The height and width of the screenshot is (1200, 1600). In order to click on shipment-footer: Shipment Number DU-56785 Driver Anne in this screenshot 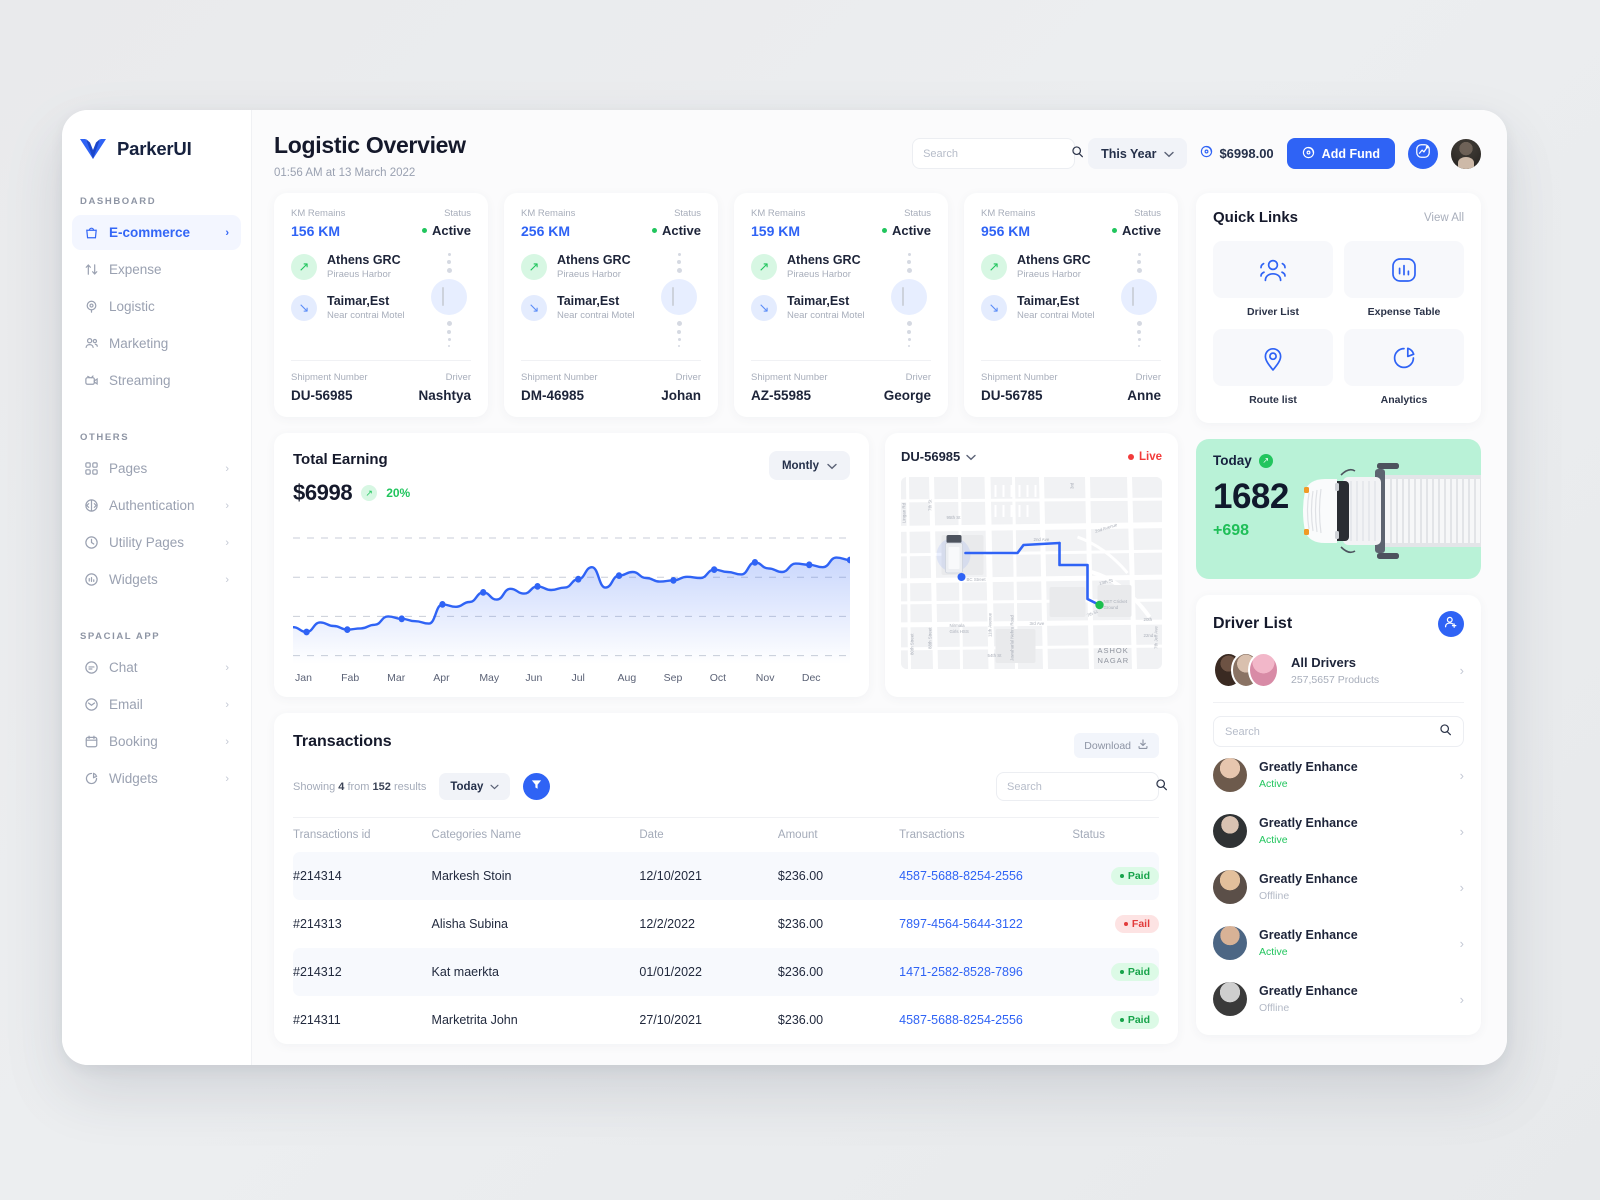, I will do `click(1071, 387)`.